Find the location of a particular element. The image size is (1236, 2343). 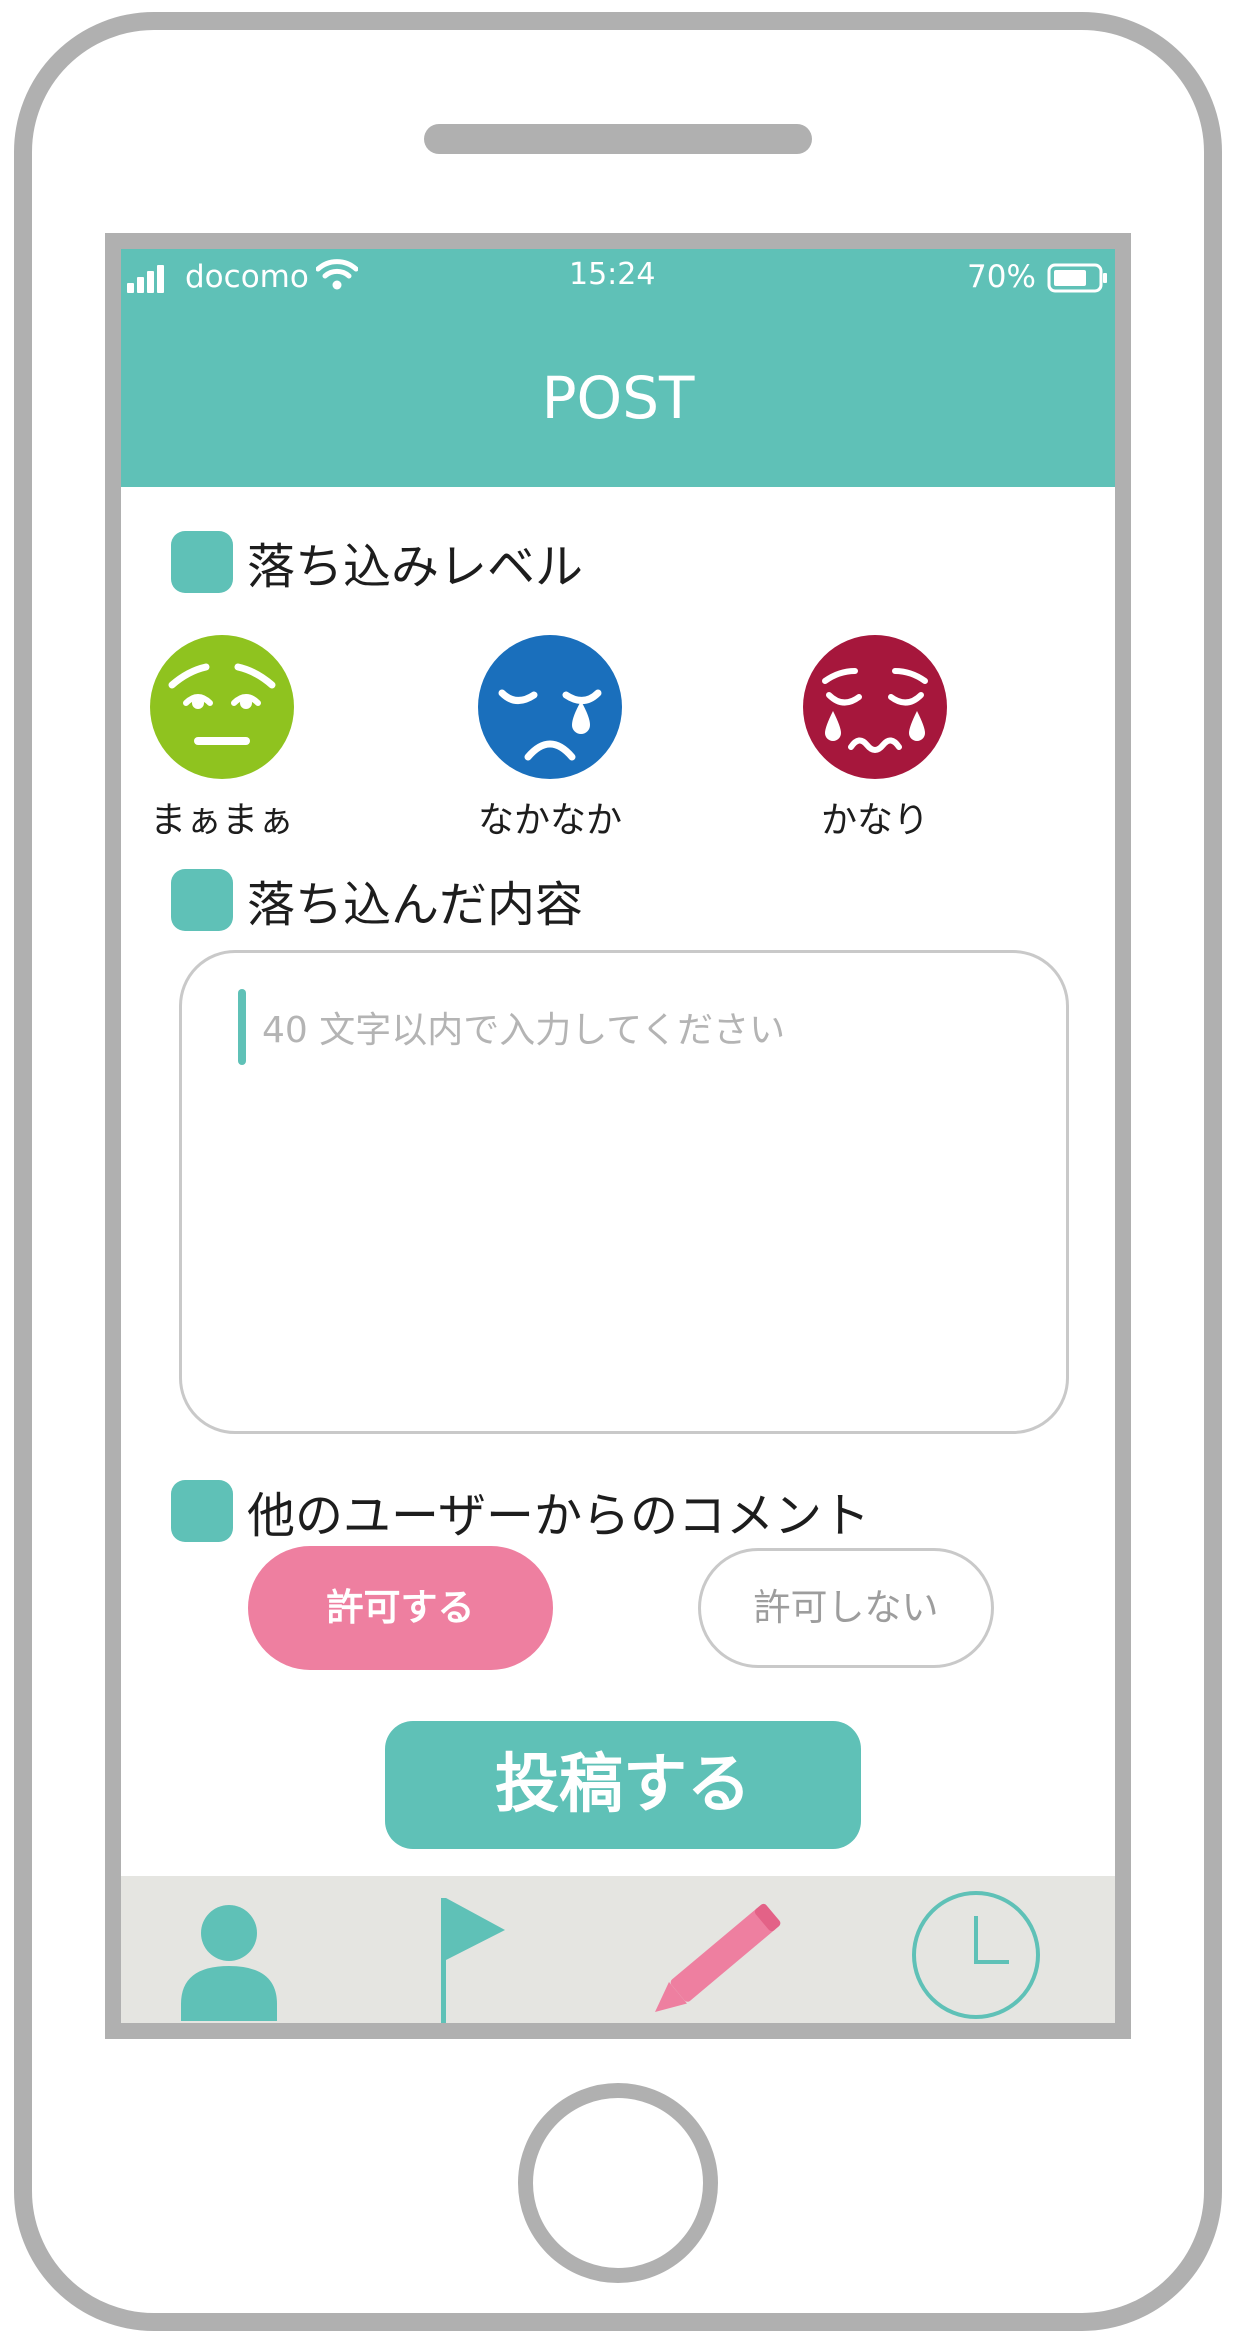

mood-label-mild: まぁまぁ is located at coordinates (221, 820).